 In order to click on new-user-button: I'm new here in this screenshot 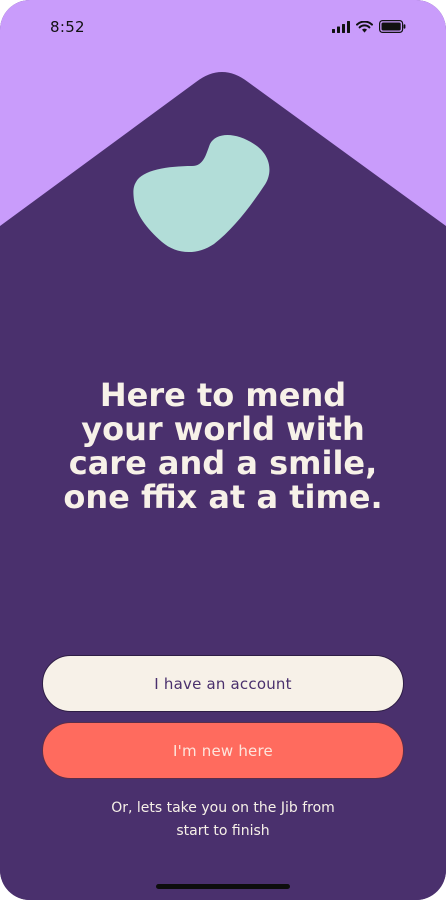, I will do `click(223, 750)`.